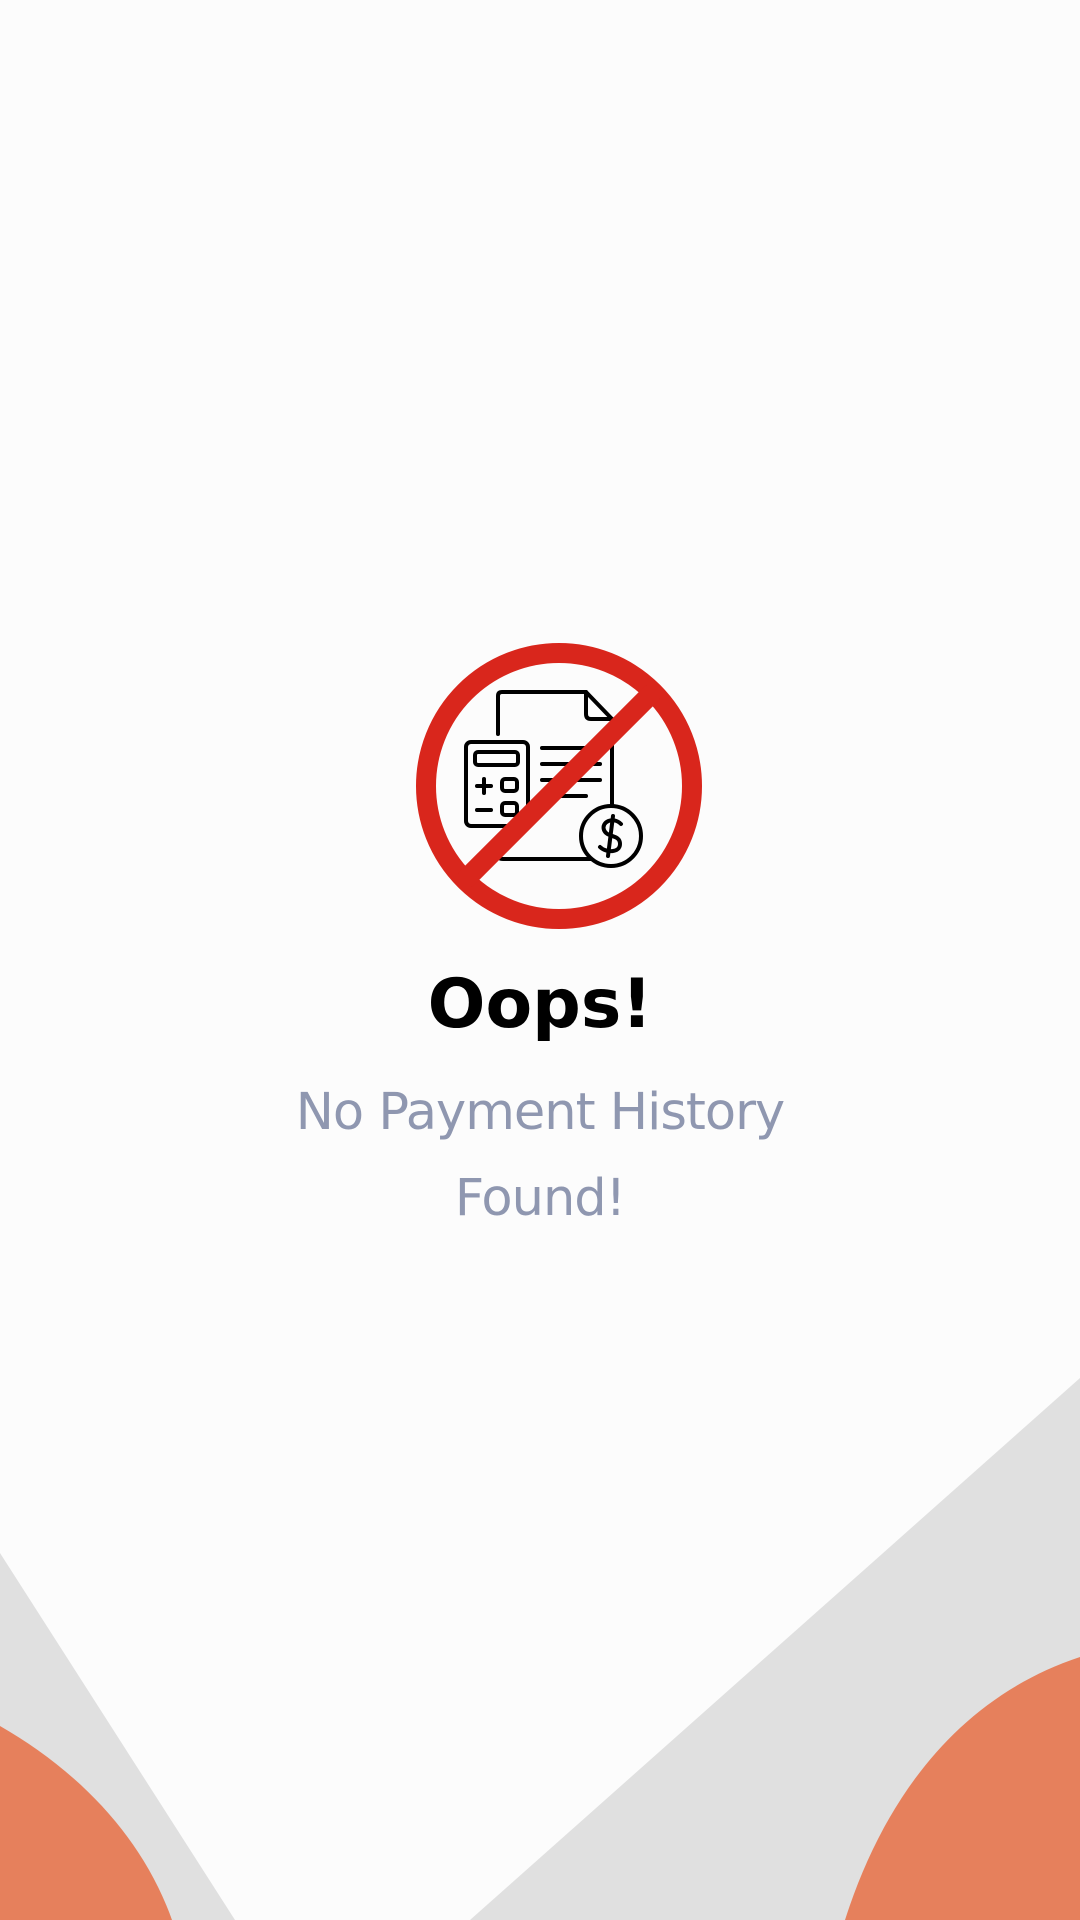 This screenshot has height=1920, width=1080. I want to click on no-payment-document-icon, so click(559, 786).